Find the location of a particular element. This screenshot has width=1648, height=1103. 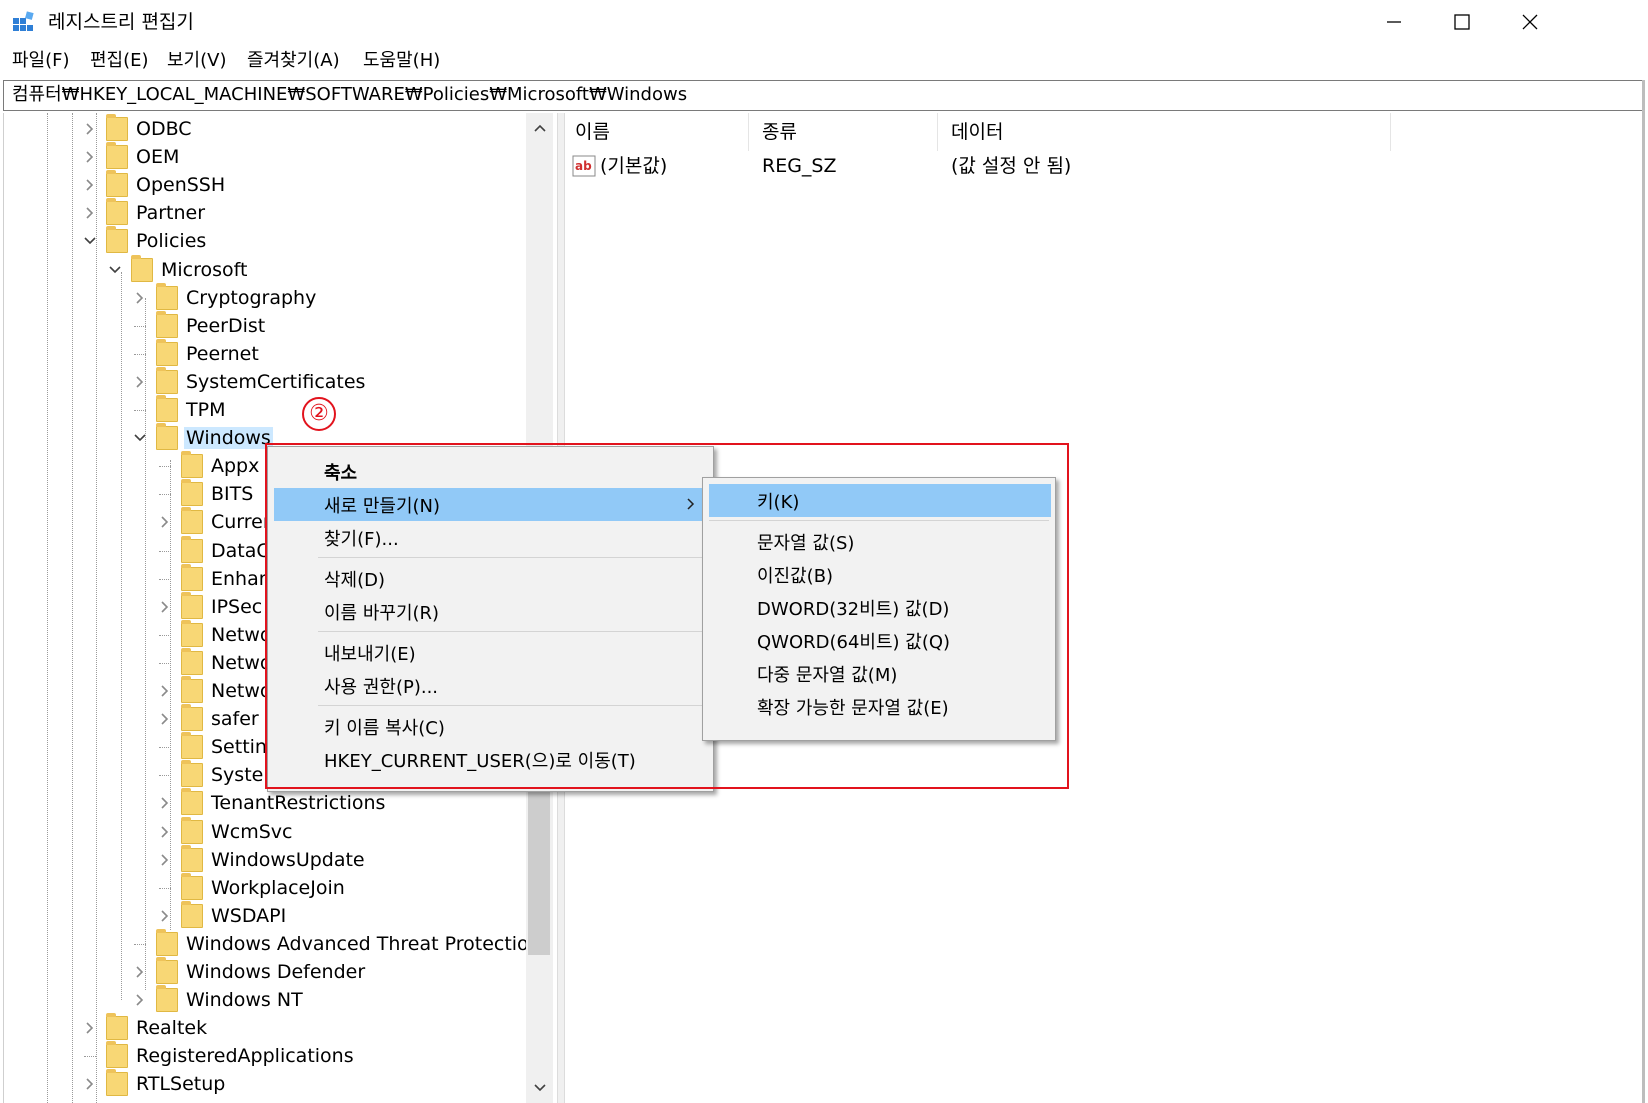

tree-item: TPM is located at coordinates (179, 409).